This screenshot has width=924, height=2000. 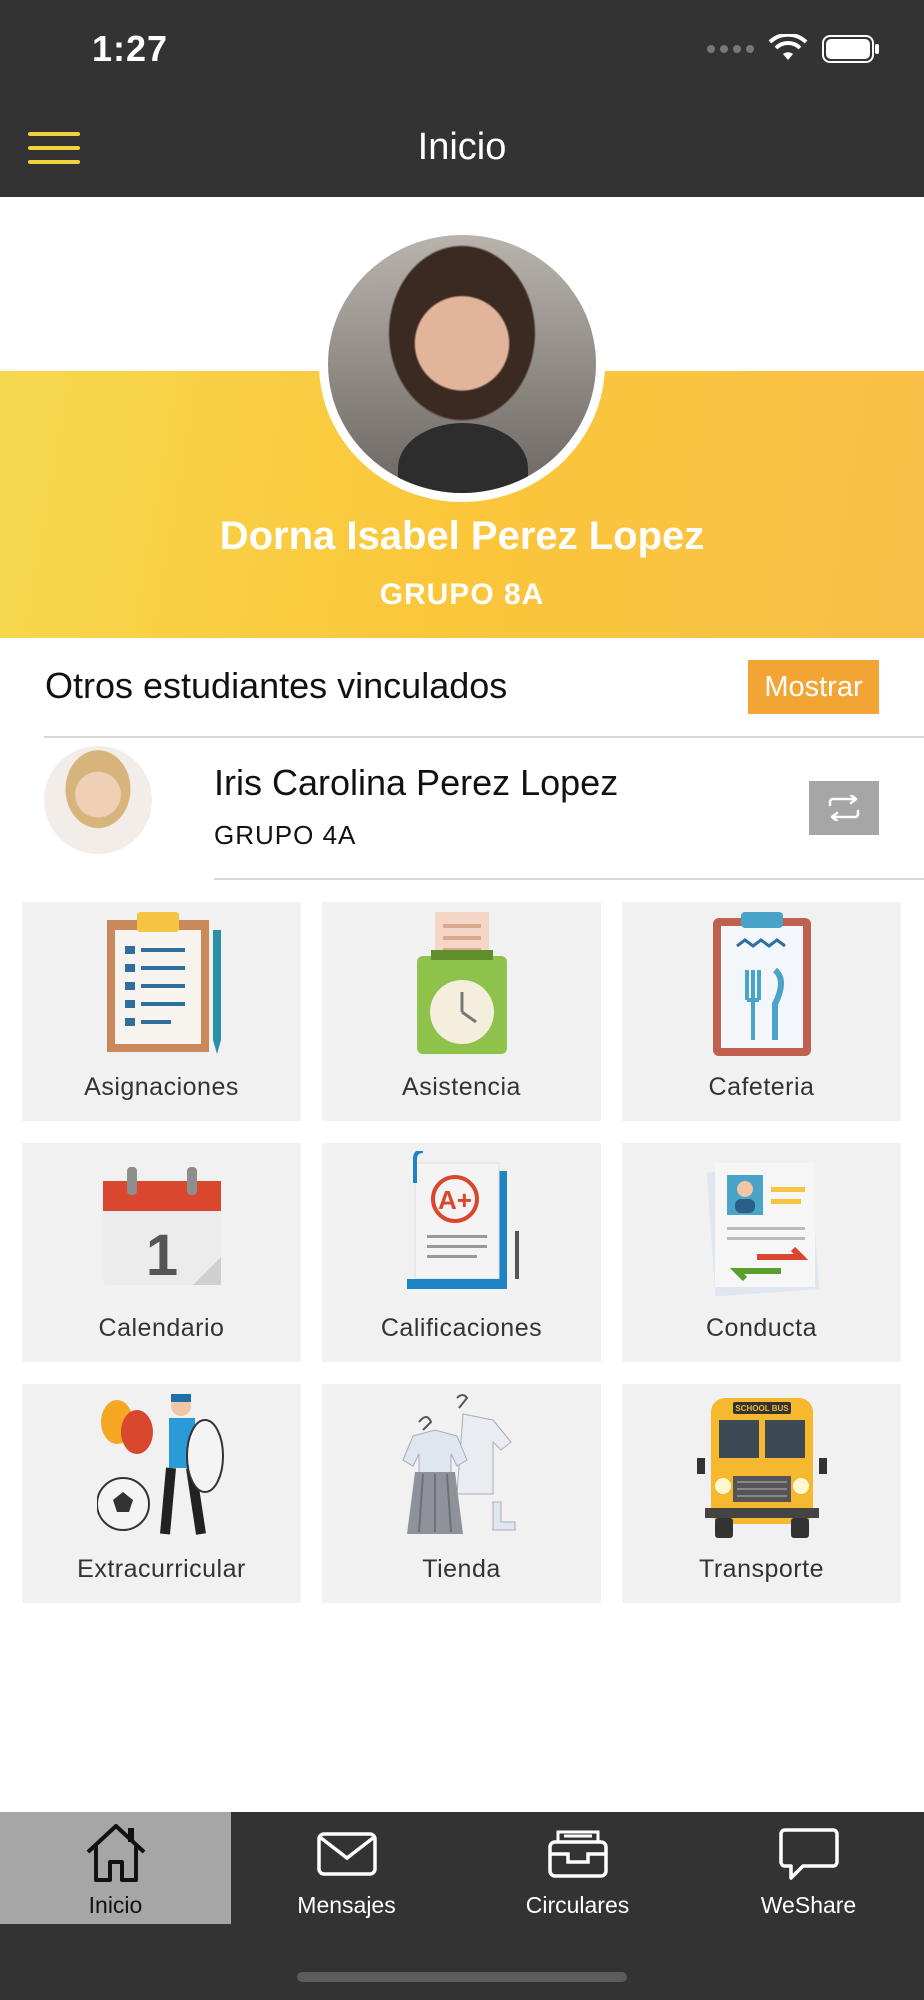 I want to click on time-clock-icon, so click(x=462, y=983).